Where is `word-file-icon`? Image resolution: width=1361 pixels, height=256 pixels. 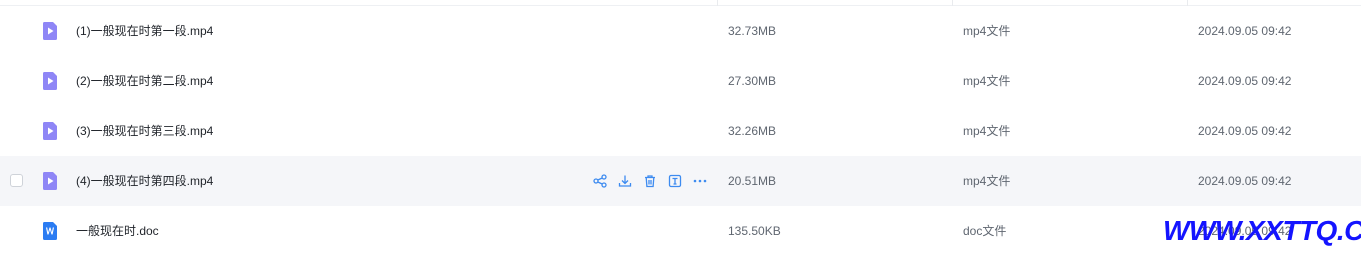
word-file-icon is located at coordinates (50, 231).